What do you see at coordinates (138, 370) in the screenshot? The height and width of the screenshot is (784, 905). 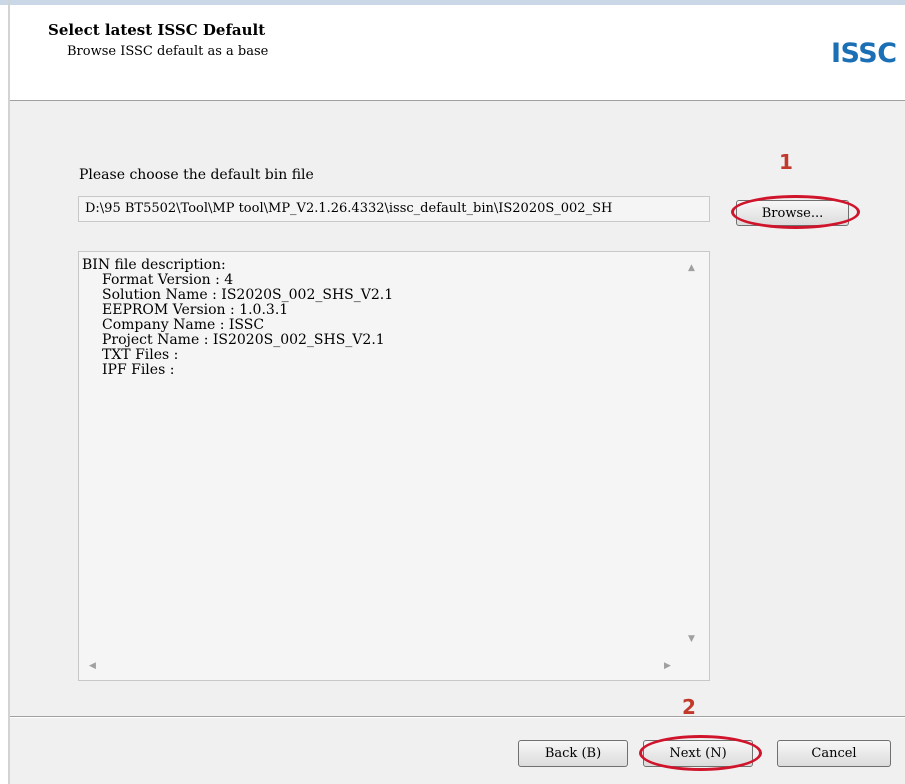 I see `description-line: IPF Files :` at bounding box center [138, 370].